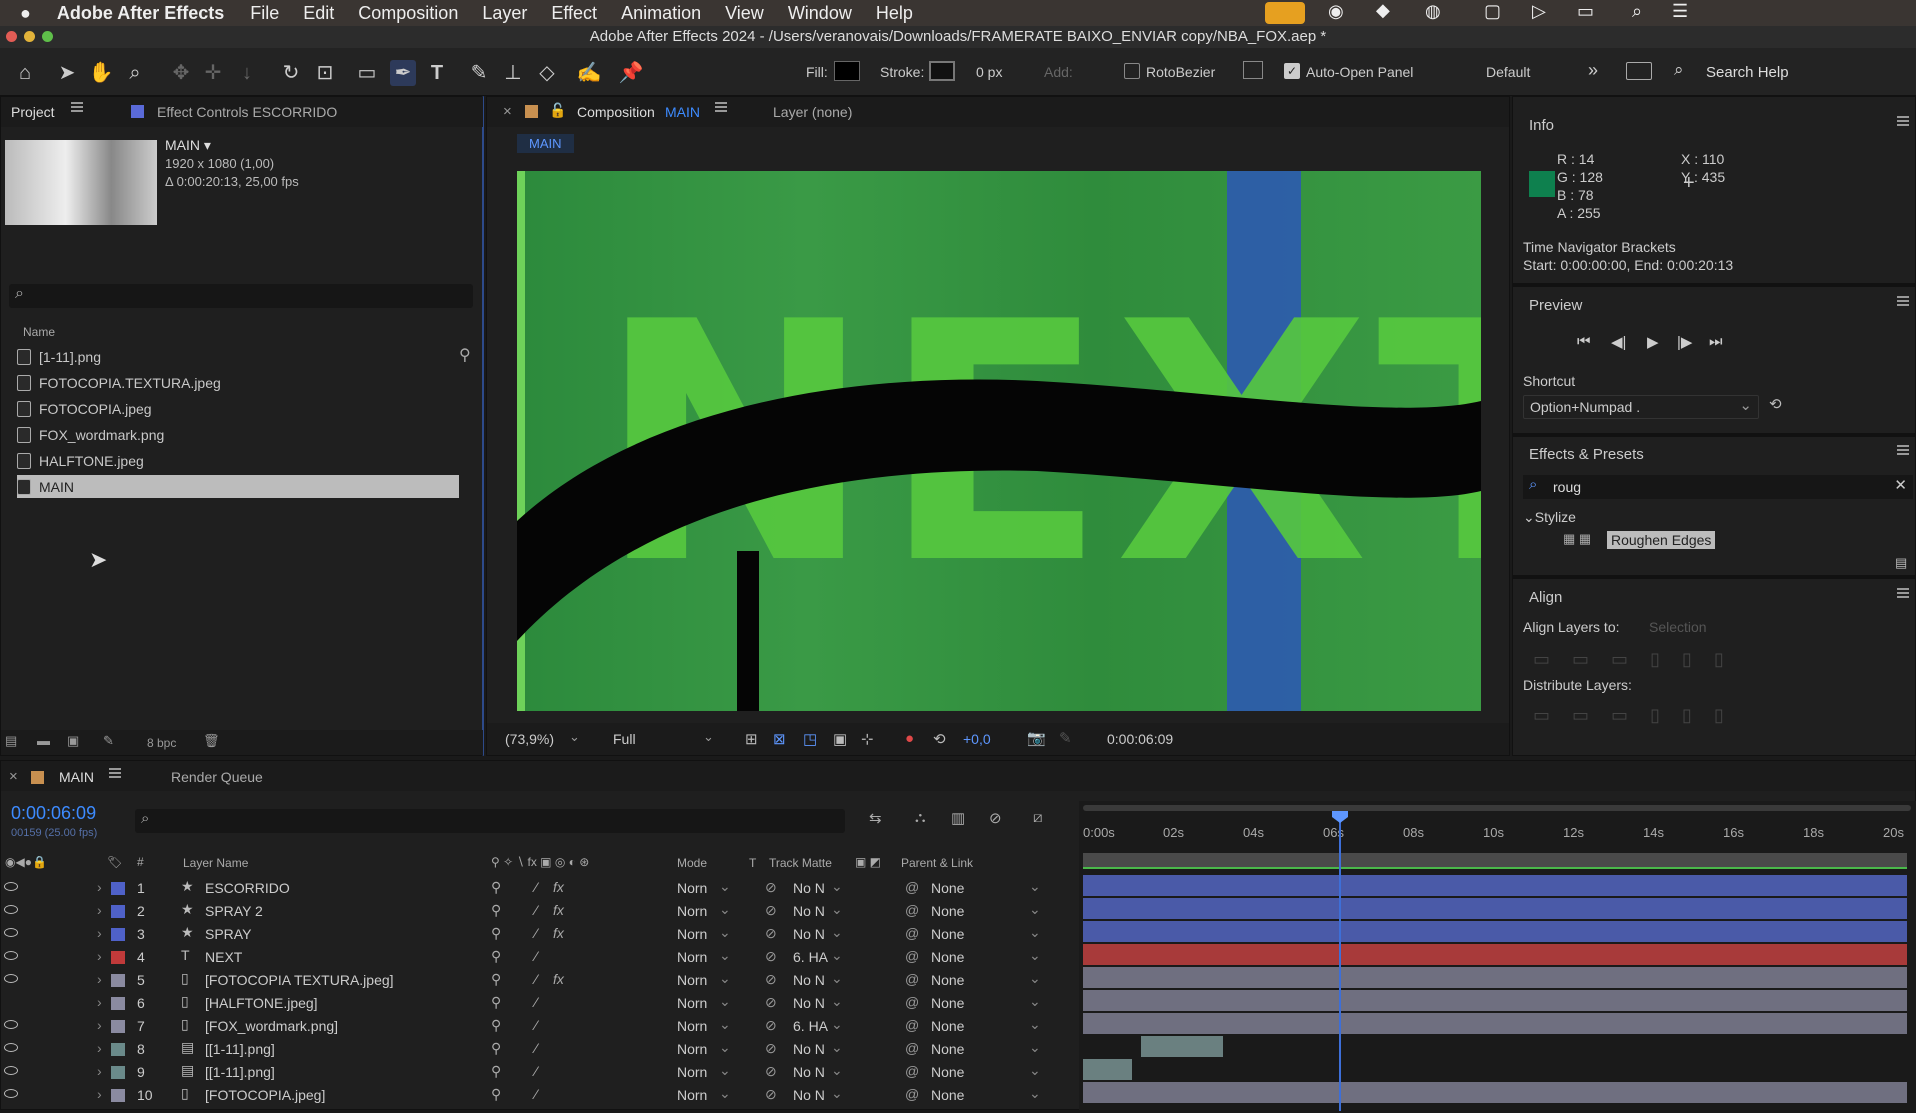 The image size is (1916, 1113). What do you see at coordinates (43, 740) in the screenshot?
I see `new-folder-icon: ▬` at bounding box center [43, 740].